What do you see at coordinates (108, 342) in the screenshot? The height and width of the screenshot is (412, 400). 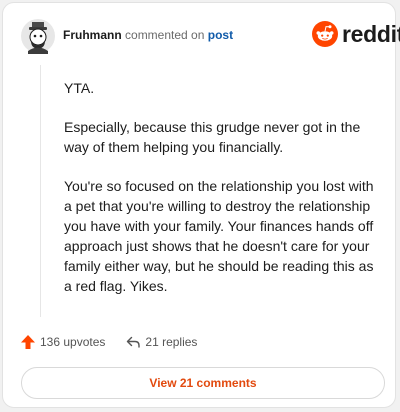 I see `comment-actions: 136 upvotes 21 replies` at bounding box center [108, 342].